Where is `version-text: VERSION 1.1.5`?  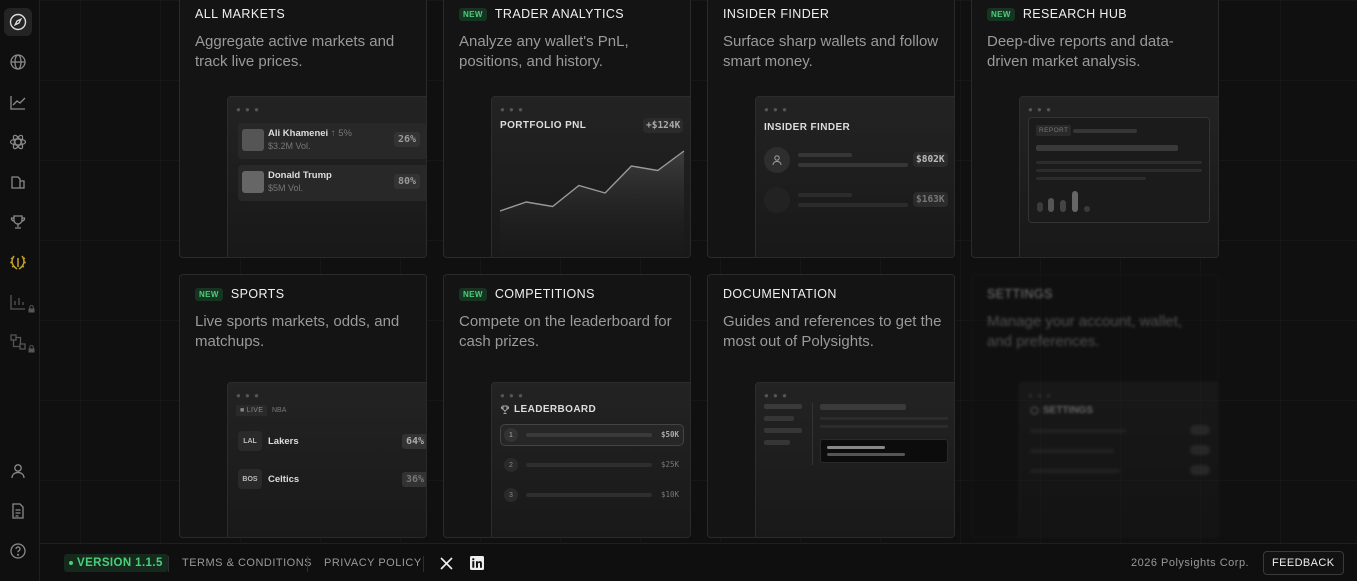 version-text: VERSION 1.1.5 is located at coordinates (120, 563).